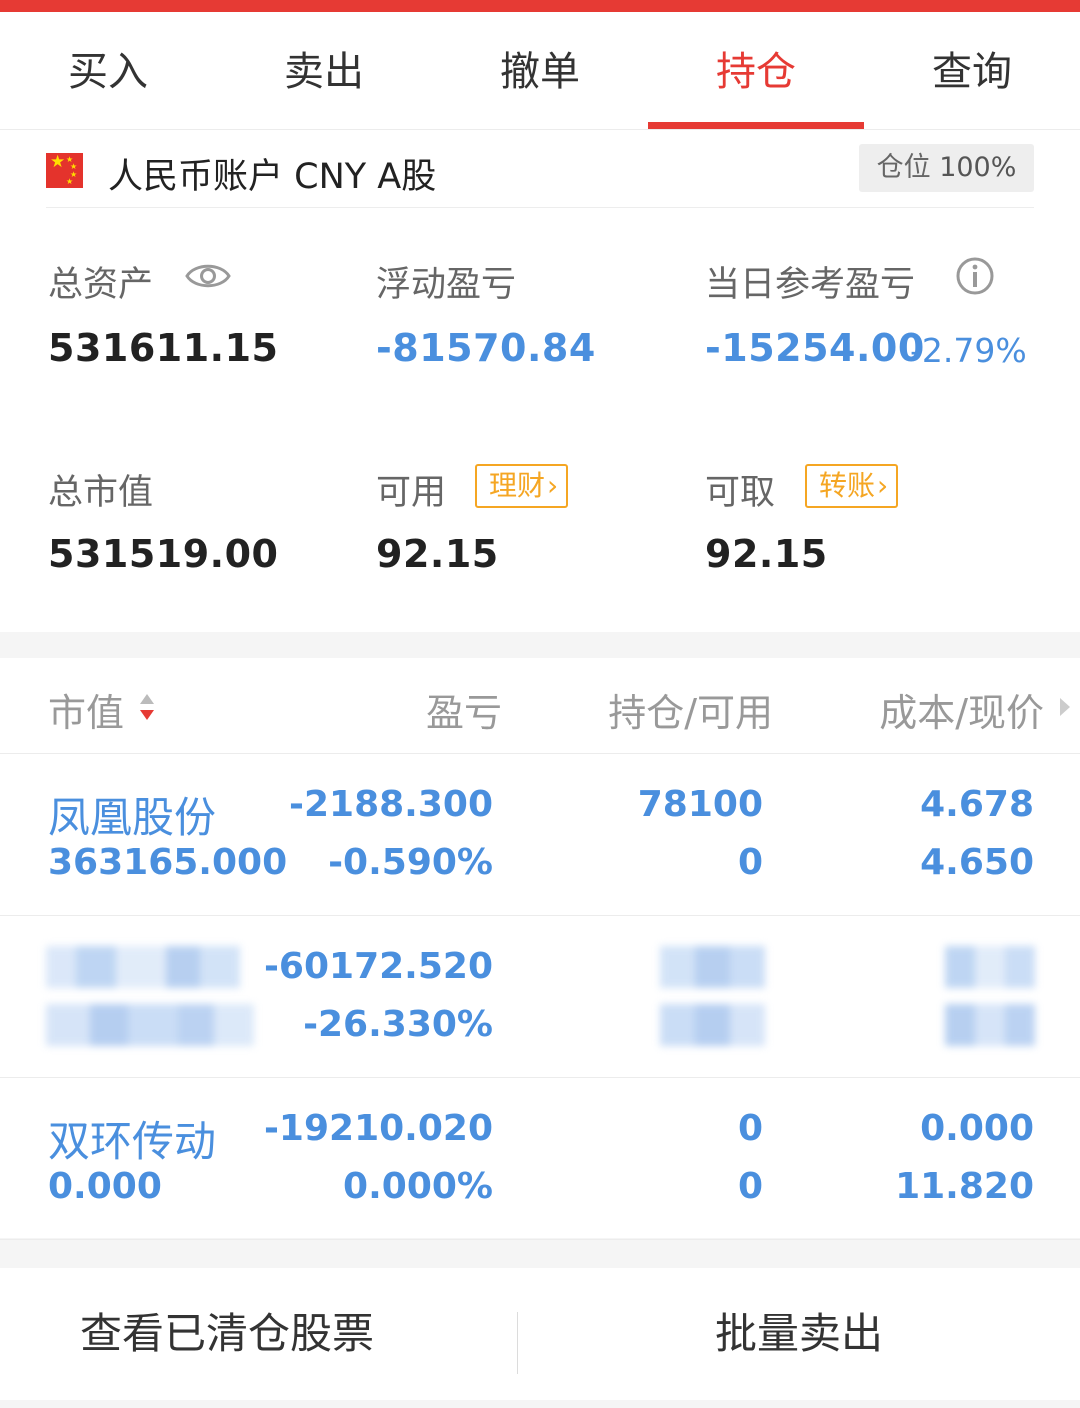 The height and width of the screenshot is (1408, 1080). I want to click on bottom-action-bar: 查看已清仓股票 批量卖出, so click(540, 1334).